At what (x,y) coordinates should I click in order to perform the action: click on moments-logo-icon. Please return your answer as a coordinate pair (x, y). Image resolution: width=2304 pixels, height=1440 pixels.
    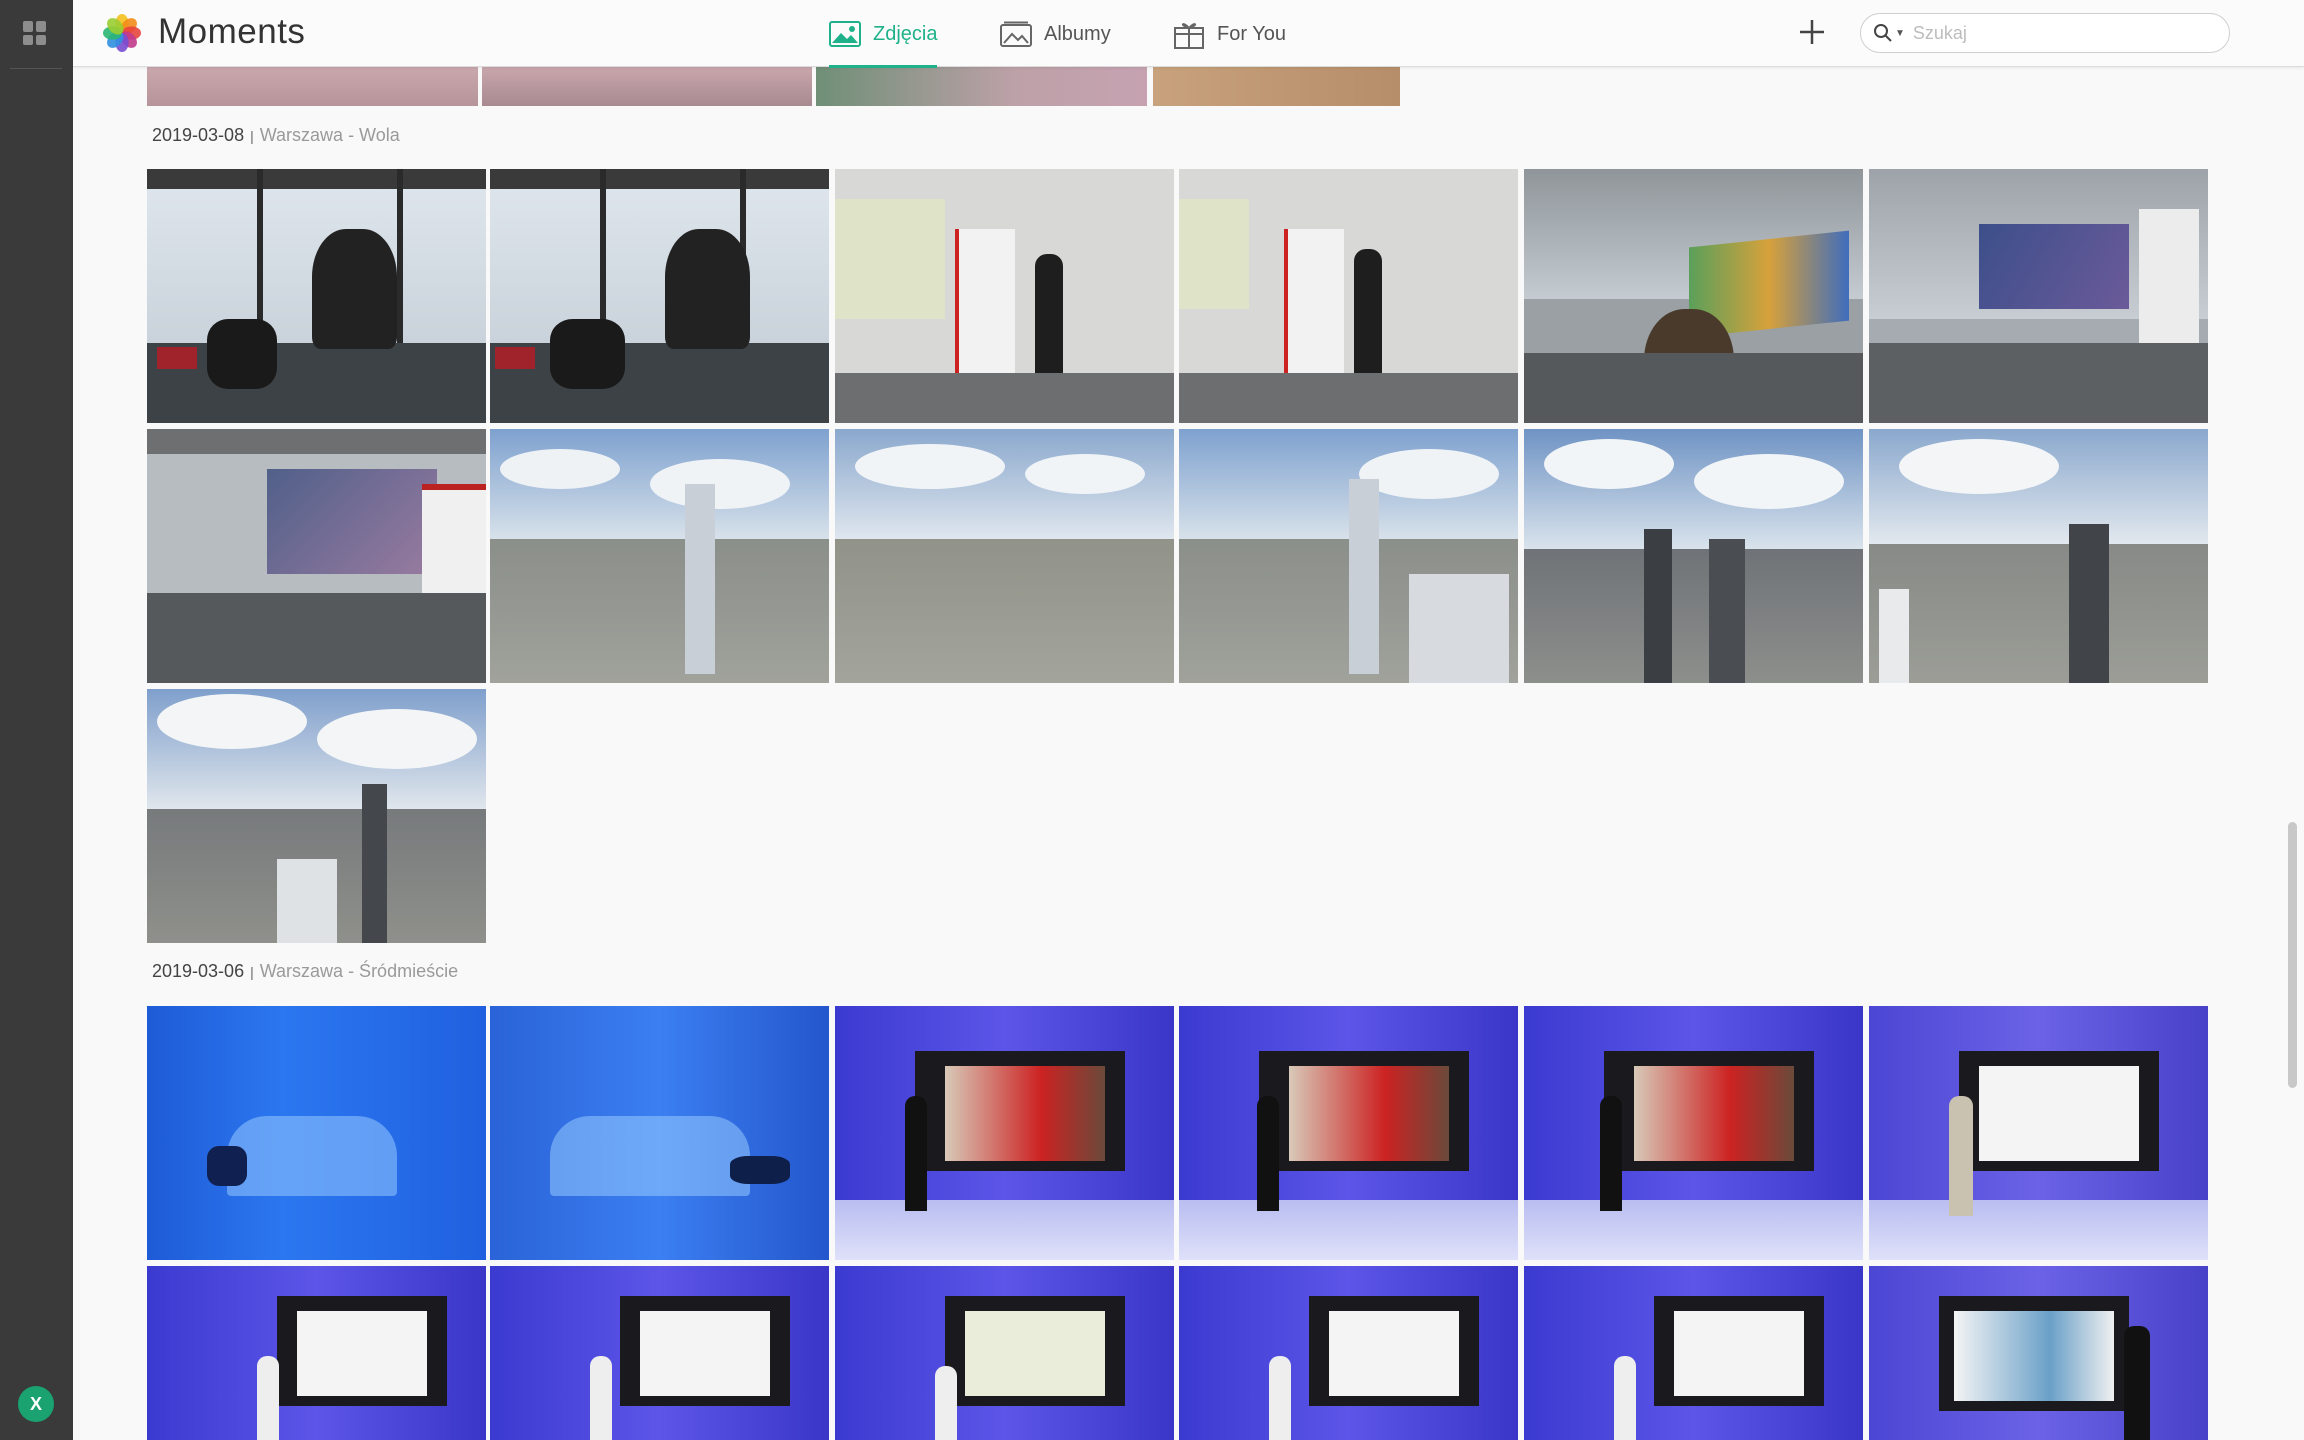
    Looking at the image, I should click on (122, 33).